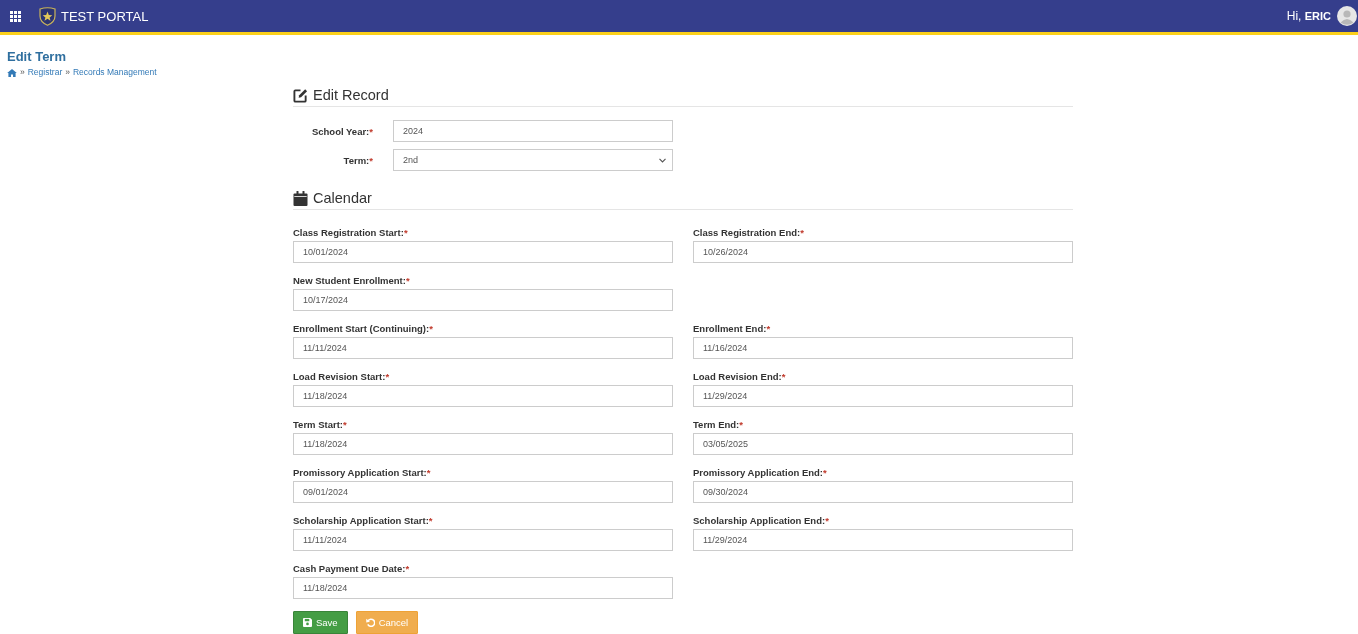 This screenshot has width=1358, height=634. Describe the element at coordinates (114, 72) in the screenshot. I see `breadcrumb-link: Records Management` at that location.